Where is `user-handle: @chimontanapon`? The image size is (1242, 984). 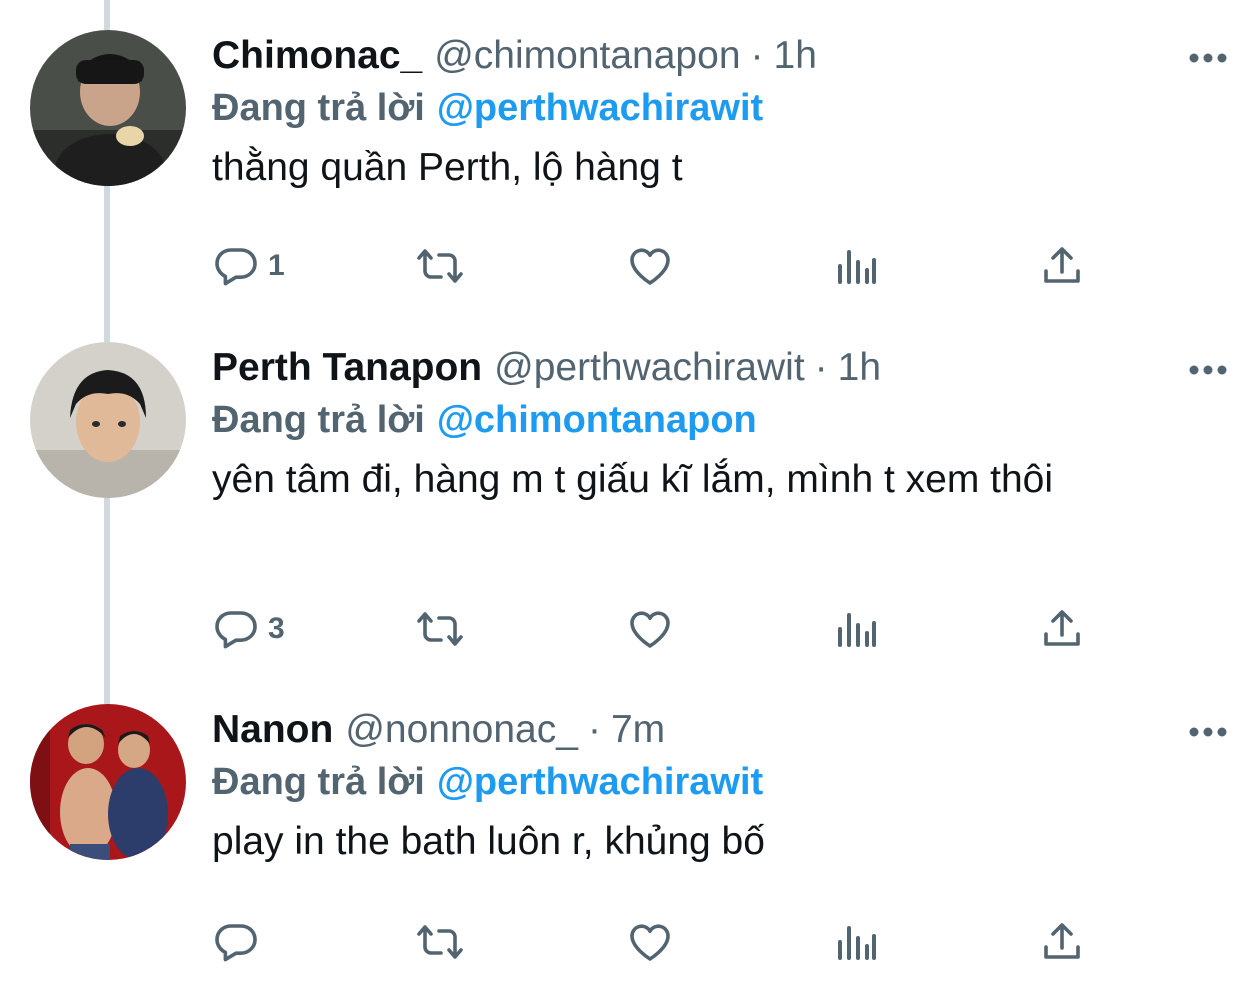 user-handle: @chimontanapon is located at coordinates (587, 56).